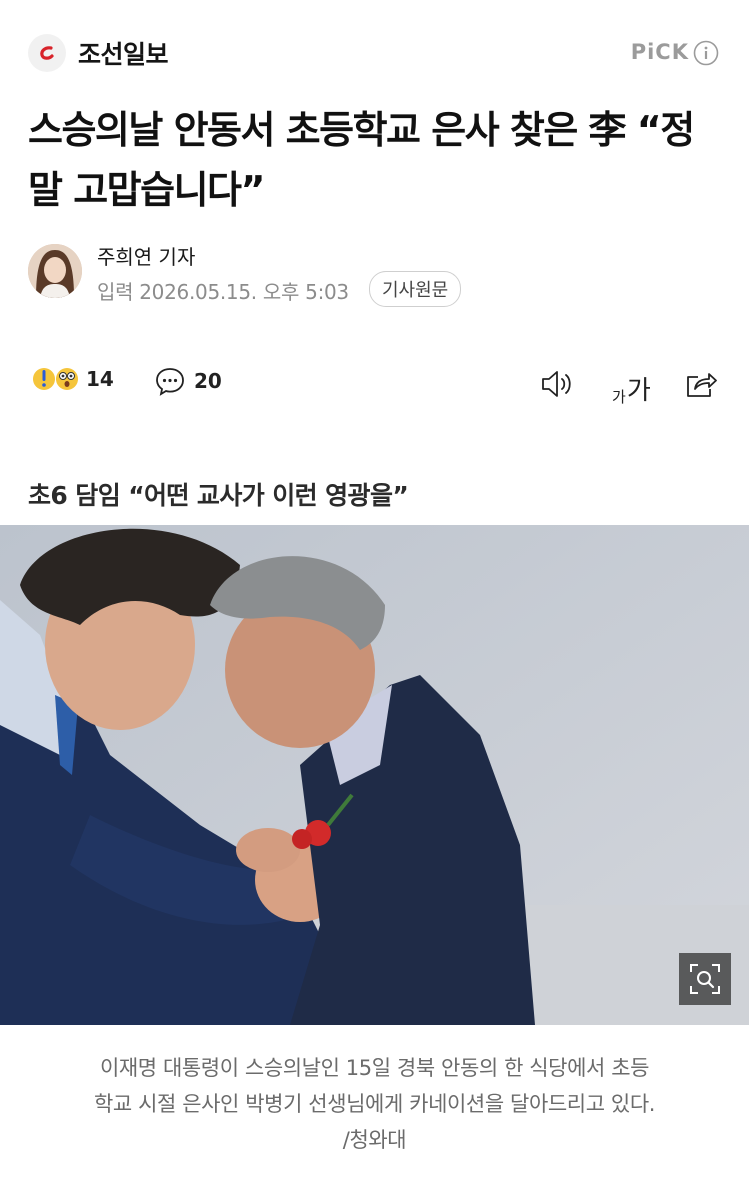 The image size is (749, 1200). I want to click on publish-date: 입력 2026.05.15. 오후 5:03, so click(223, 292).